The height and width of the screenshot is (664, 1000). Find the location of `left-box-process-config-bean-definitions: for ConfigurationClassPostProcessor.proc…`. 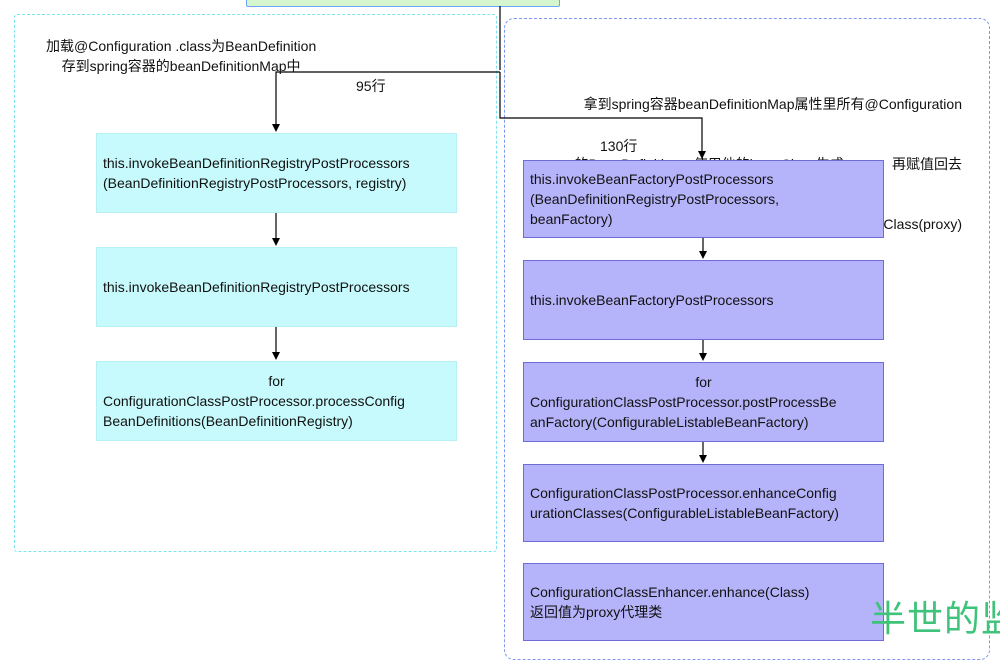

left-box-process-config-bean-definitions: for ConfigurationClassPostProcessor.proc… is located at coordinates (276, 401).